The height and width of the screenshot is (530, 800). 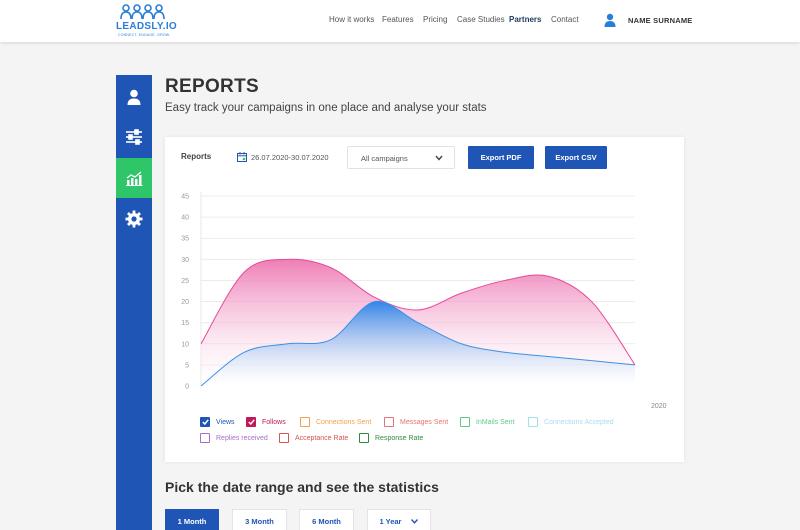 I want to click on legend-connections-accepted: Connections Accepted, so click(x=571, y=422).